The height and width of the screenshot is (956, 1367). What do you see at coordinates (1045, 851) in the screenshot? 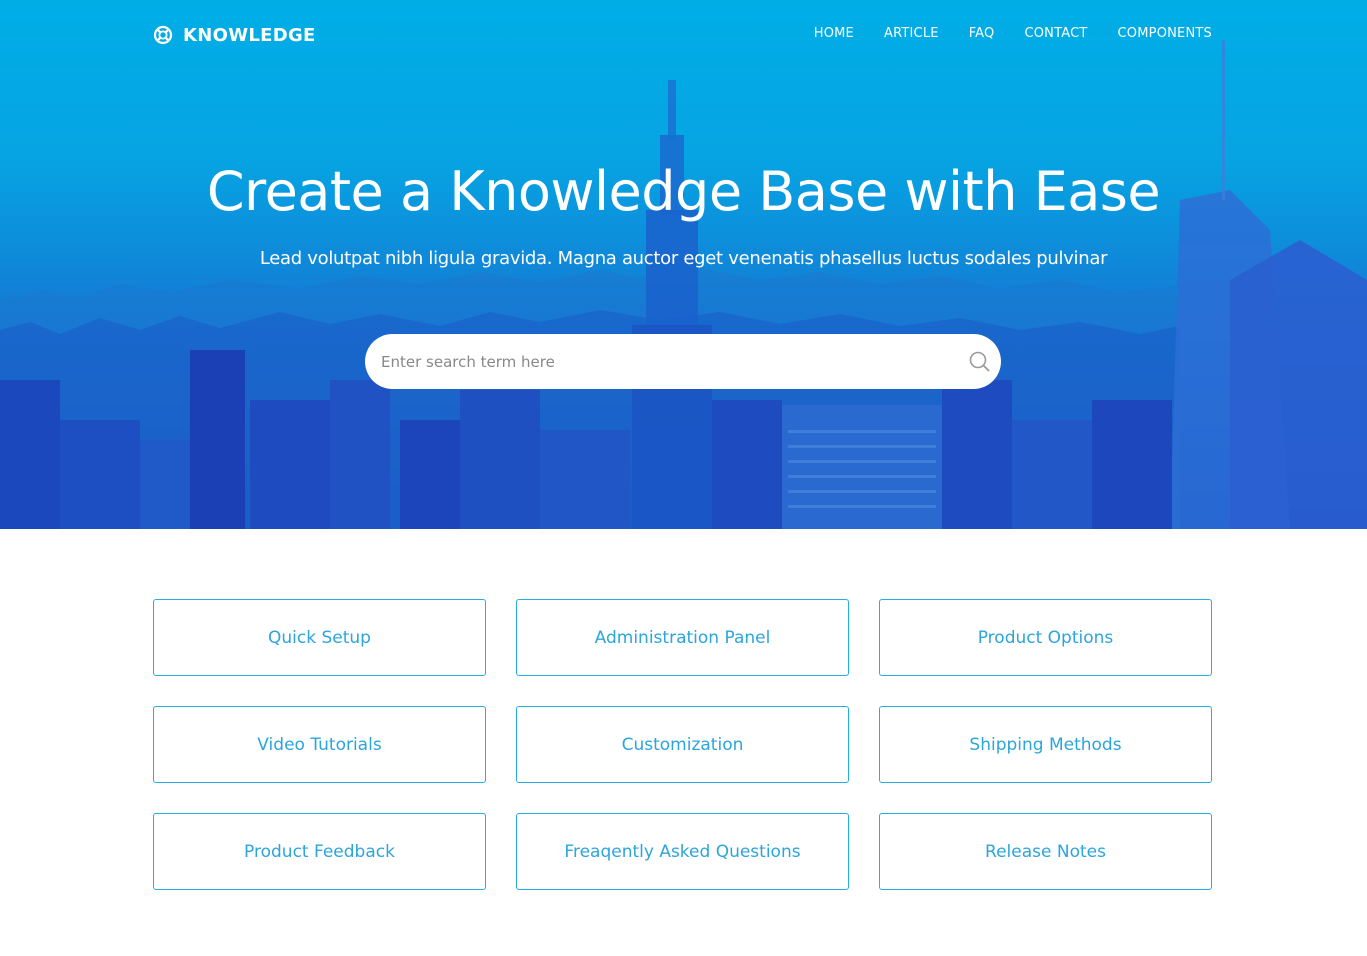
I see `category-card-release-notes: Release Notes` at bounding box center [1045, 851].